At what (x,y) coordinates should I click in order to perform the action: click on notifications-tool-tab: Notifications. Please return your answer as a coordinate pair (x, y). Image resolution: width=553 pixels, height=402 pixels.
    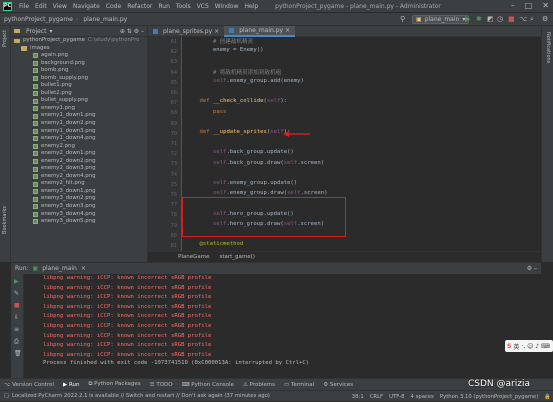
    Looking at the image, I should click on (548, 47).